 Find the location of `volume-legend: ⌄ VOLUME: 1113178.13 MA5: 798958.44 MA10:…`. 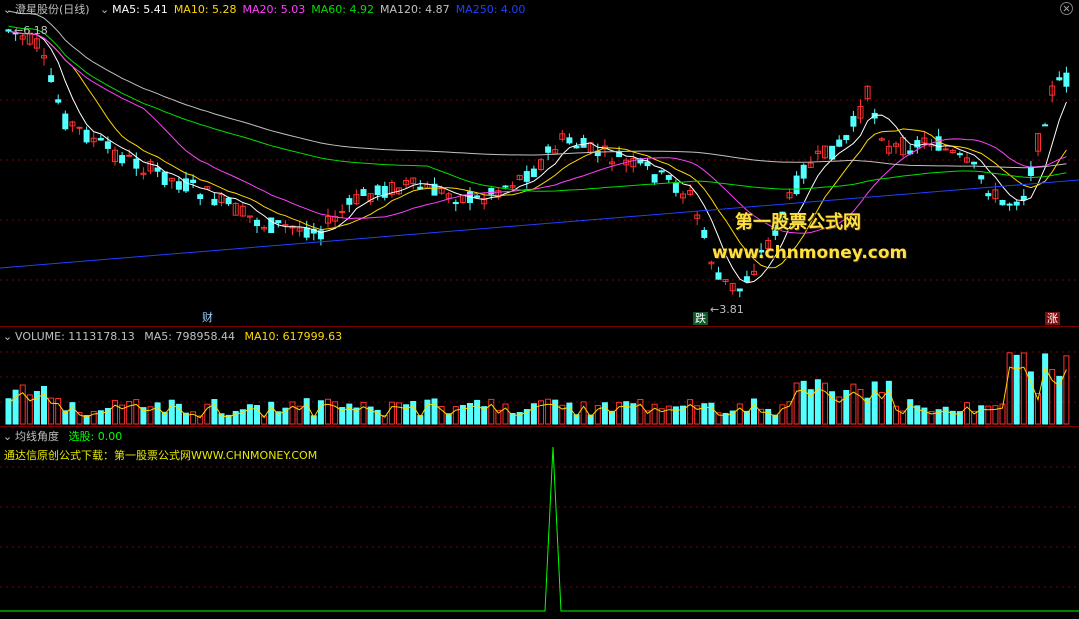

volume-legend: ⌄ VOLUME: 1113178.13 MA5: 798958.44 MA10:… is located at coordinates (175, 336).